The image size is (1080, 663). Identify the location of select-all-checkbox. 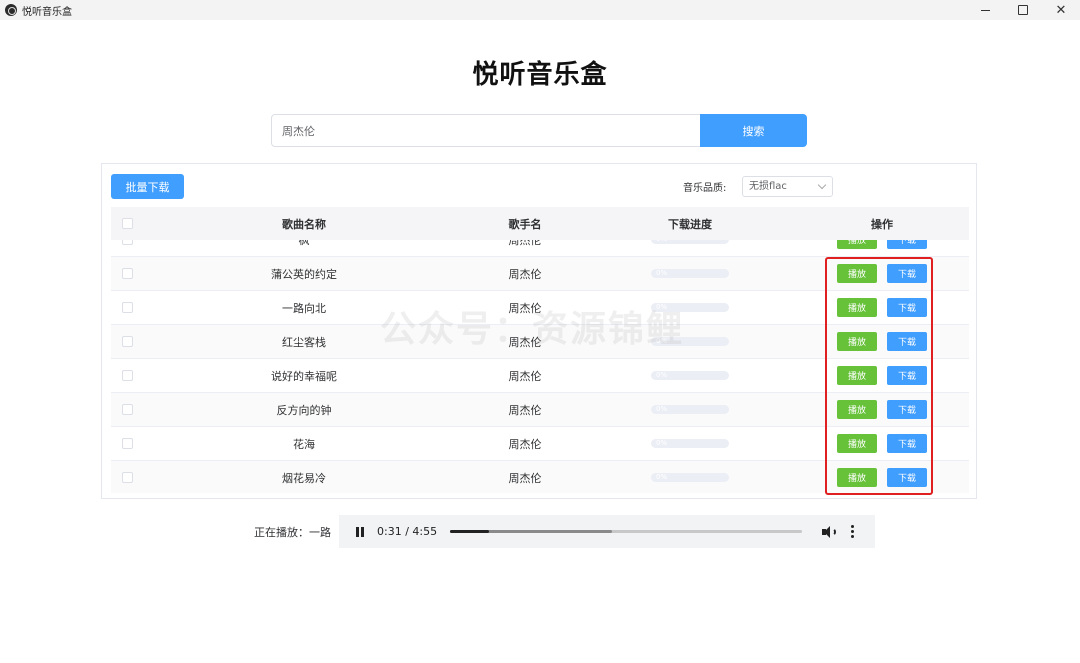
(127, 223).